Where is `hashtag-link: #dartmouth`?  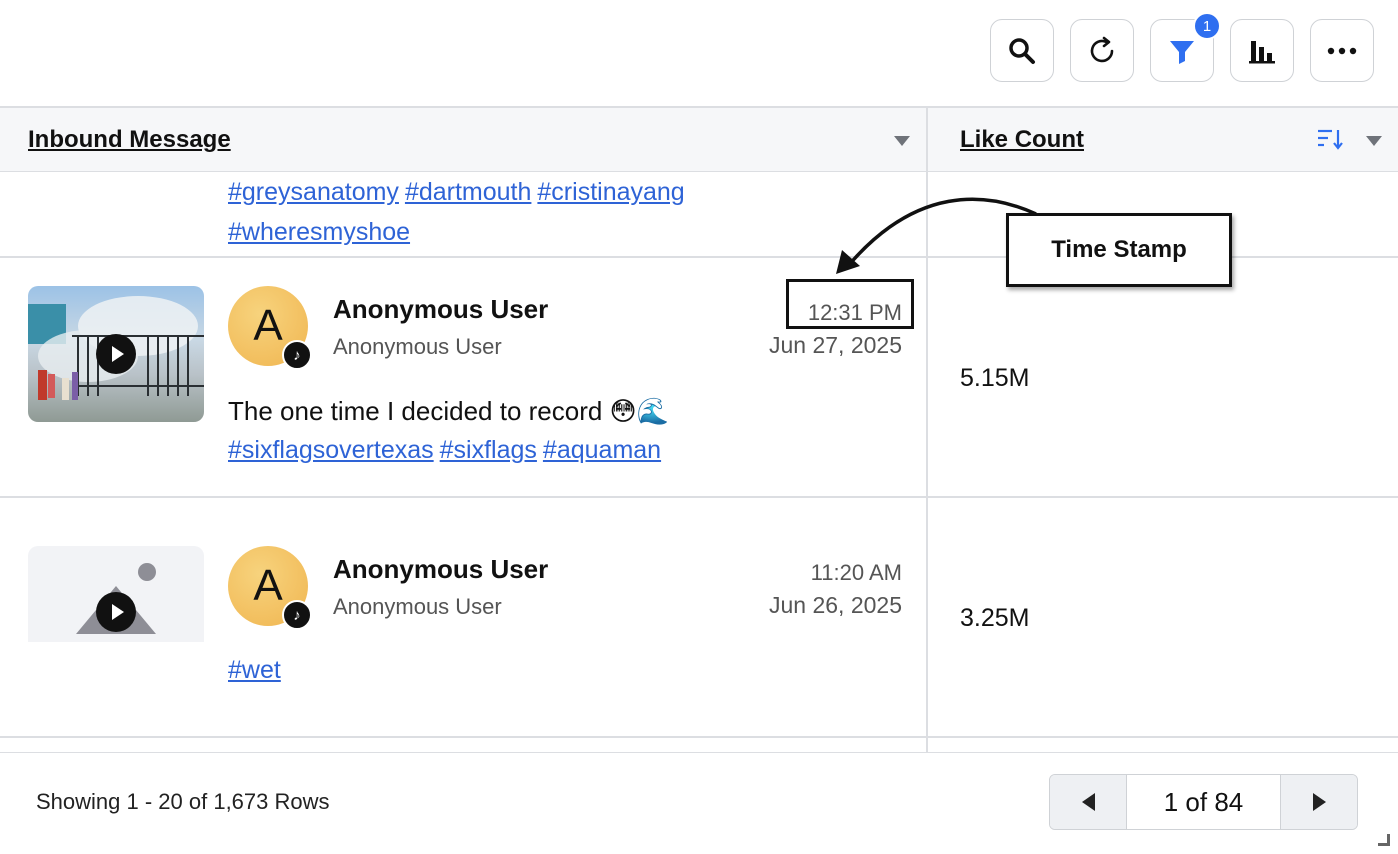 hashtag-link: #dartmouth is located at coordinates (468, 192).